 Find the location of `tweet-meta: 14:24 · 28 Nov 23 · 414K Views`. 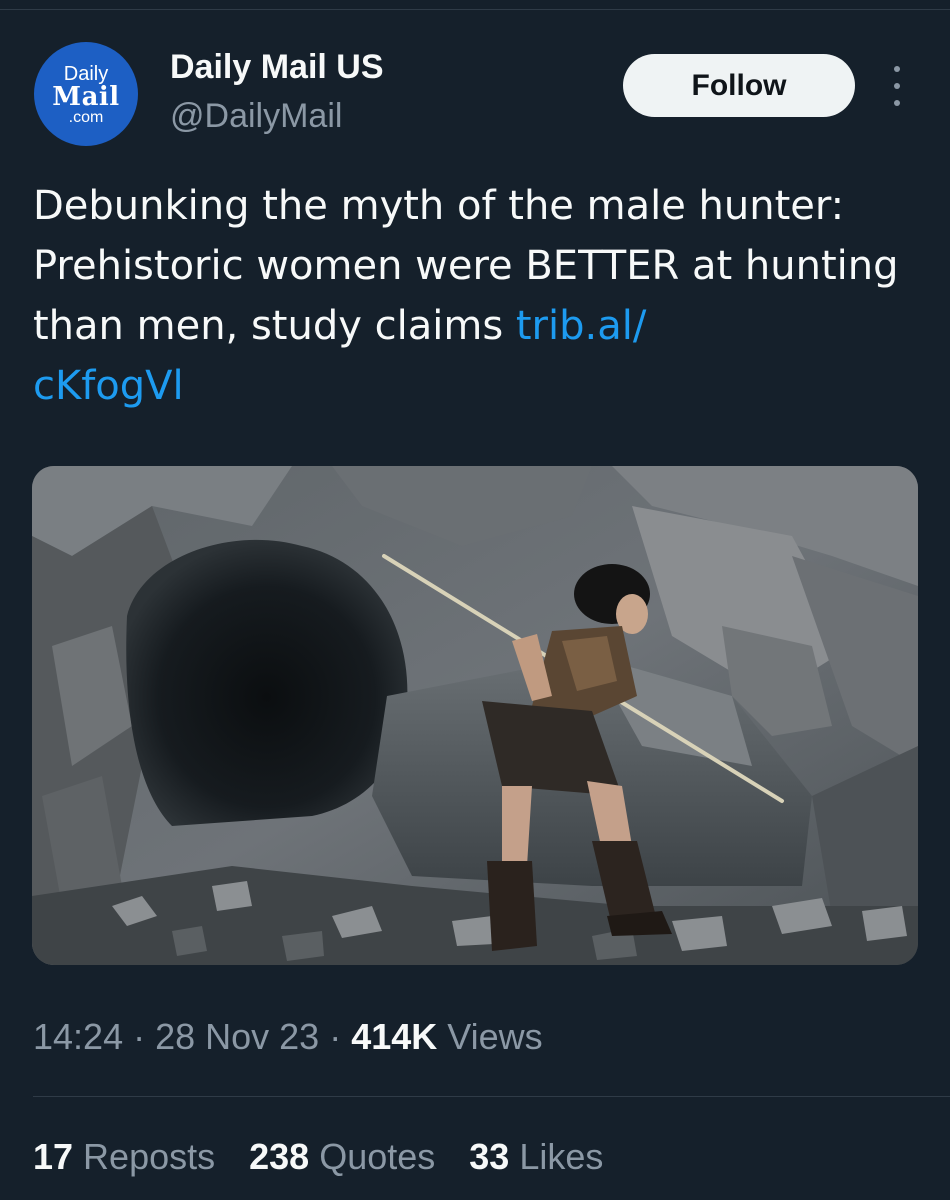

tweet-meta: 14:24 · 28 Nov 23 · 414K Views is located at coordinates (288, 1037).